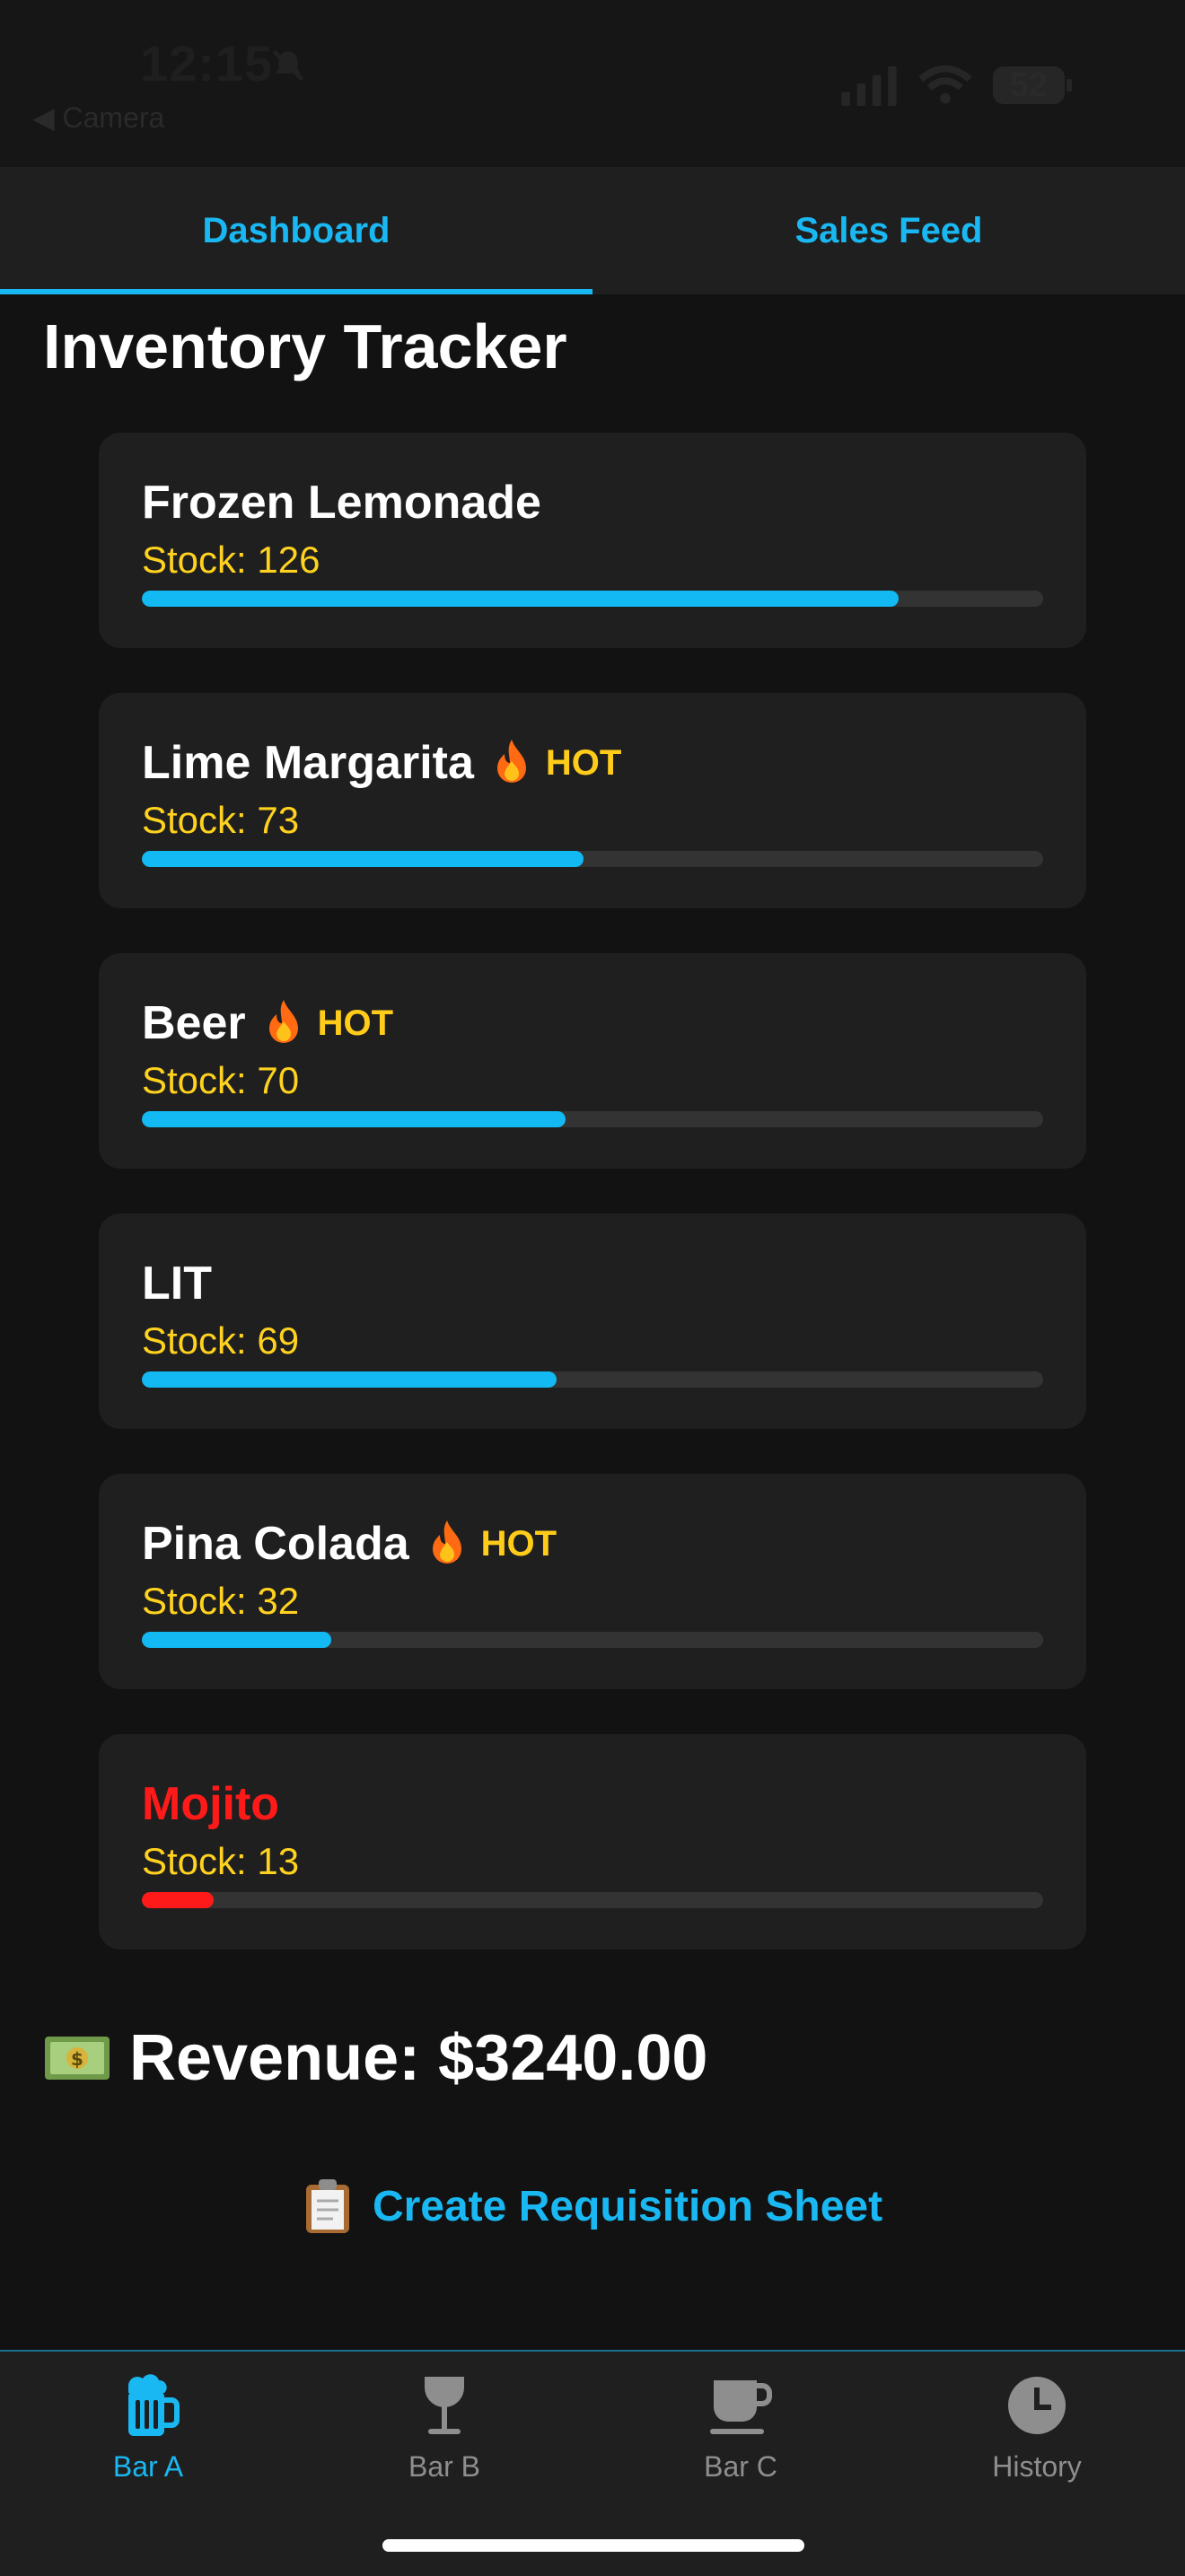 This screenshot has height=2576, width=1185. What do you see at coordinates (592, 1581) in the screenshot?
I see `inventory-card: Pina Colada HOT Stock: 32` at bounding box center [592, 1581].